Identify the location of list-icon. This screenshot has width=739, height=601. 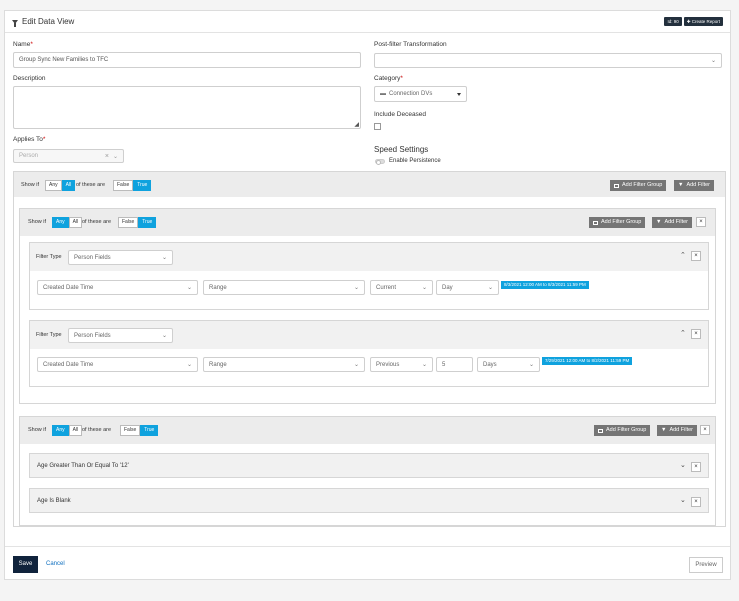
(600, 430).